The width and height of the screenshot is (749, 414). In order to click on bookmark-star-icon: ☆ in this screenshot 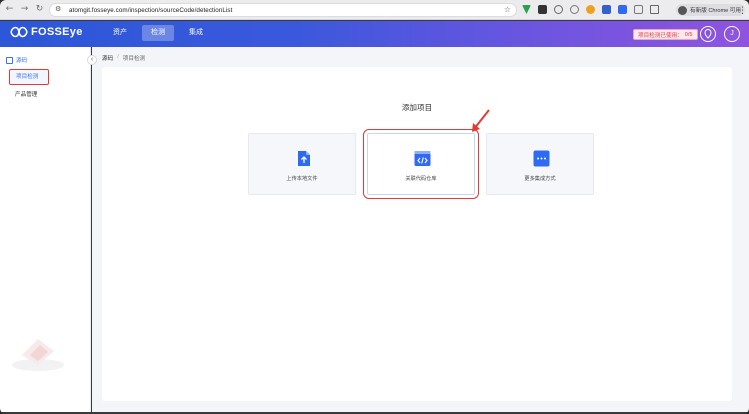, I will do `click(507, 9)`.